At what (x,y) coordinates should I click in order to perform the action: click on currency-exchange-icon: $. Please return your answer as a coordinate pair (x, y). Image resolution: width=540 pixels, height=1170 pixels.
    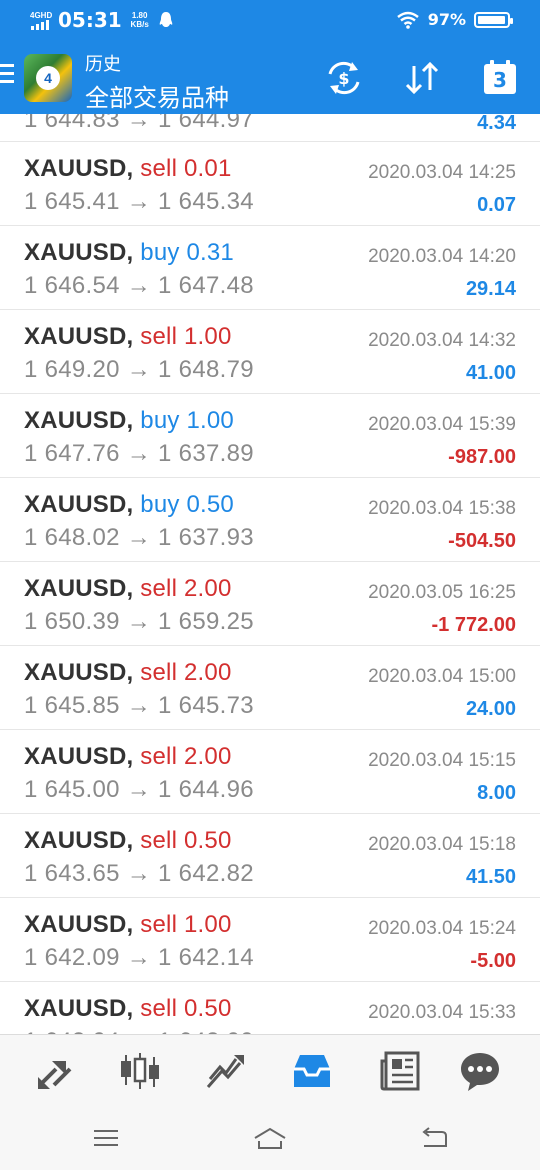
    Looking at the image, I should click on (344, 78).